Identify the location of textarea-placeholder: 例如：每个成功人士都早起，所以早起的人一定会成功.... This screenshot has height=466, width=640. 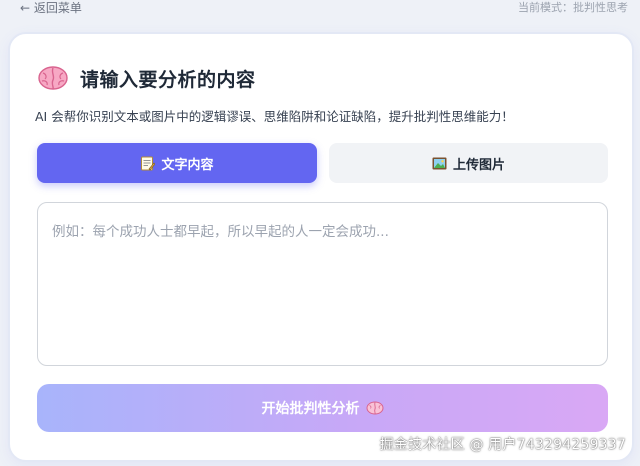
(220, 232).